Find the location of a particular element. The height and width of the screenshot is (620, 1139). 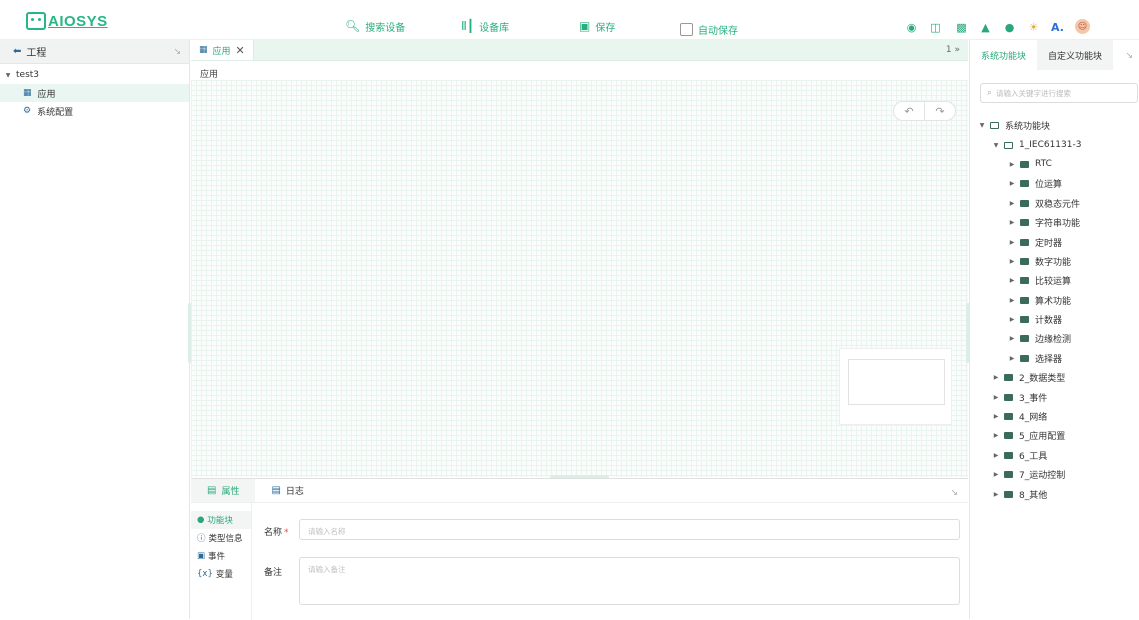

tab-overflow: 1 » is located at coordinates (953, 50).